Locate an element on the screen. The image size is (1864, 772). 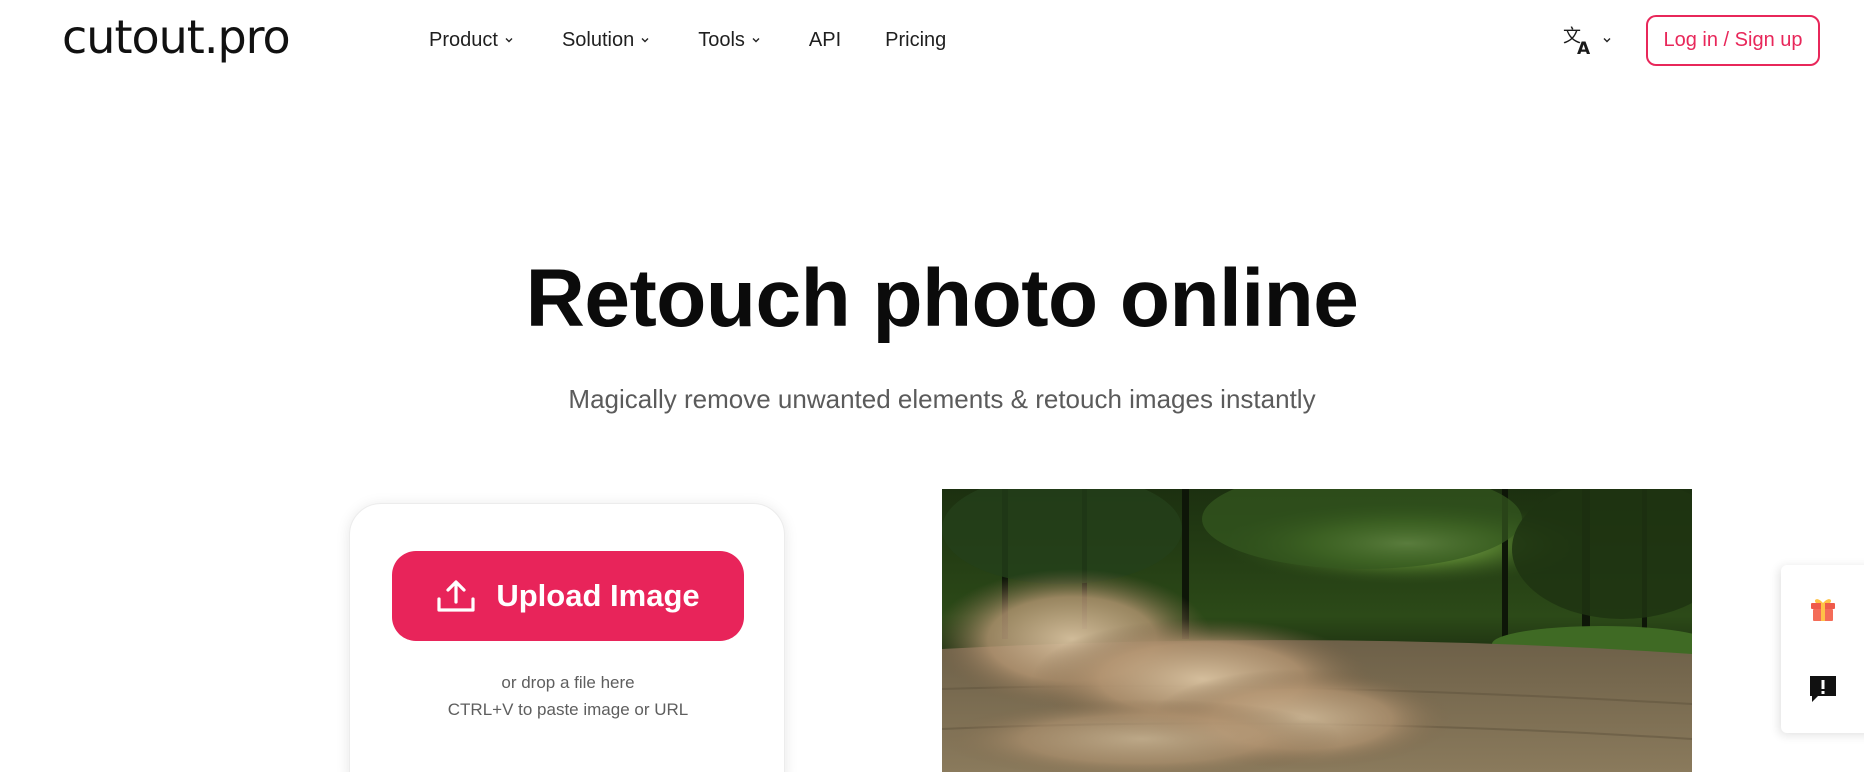
nav-pricing: Pricing is located at coordinates (915, 40).